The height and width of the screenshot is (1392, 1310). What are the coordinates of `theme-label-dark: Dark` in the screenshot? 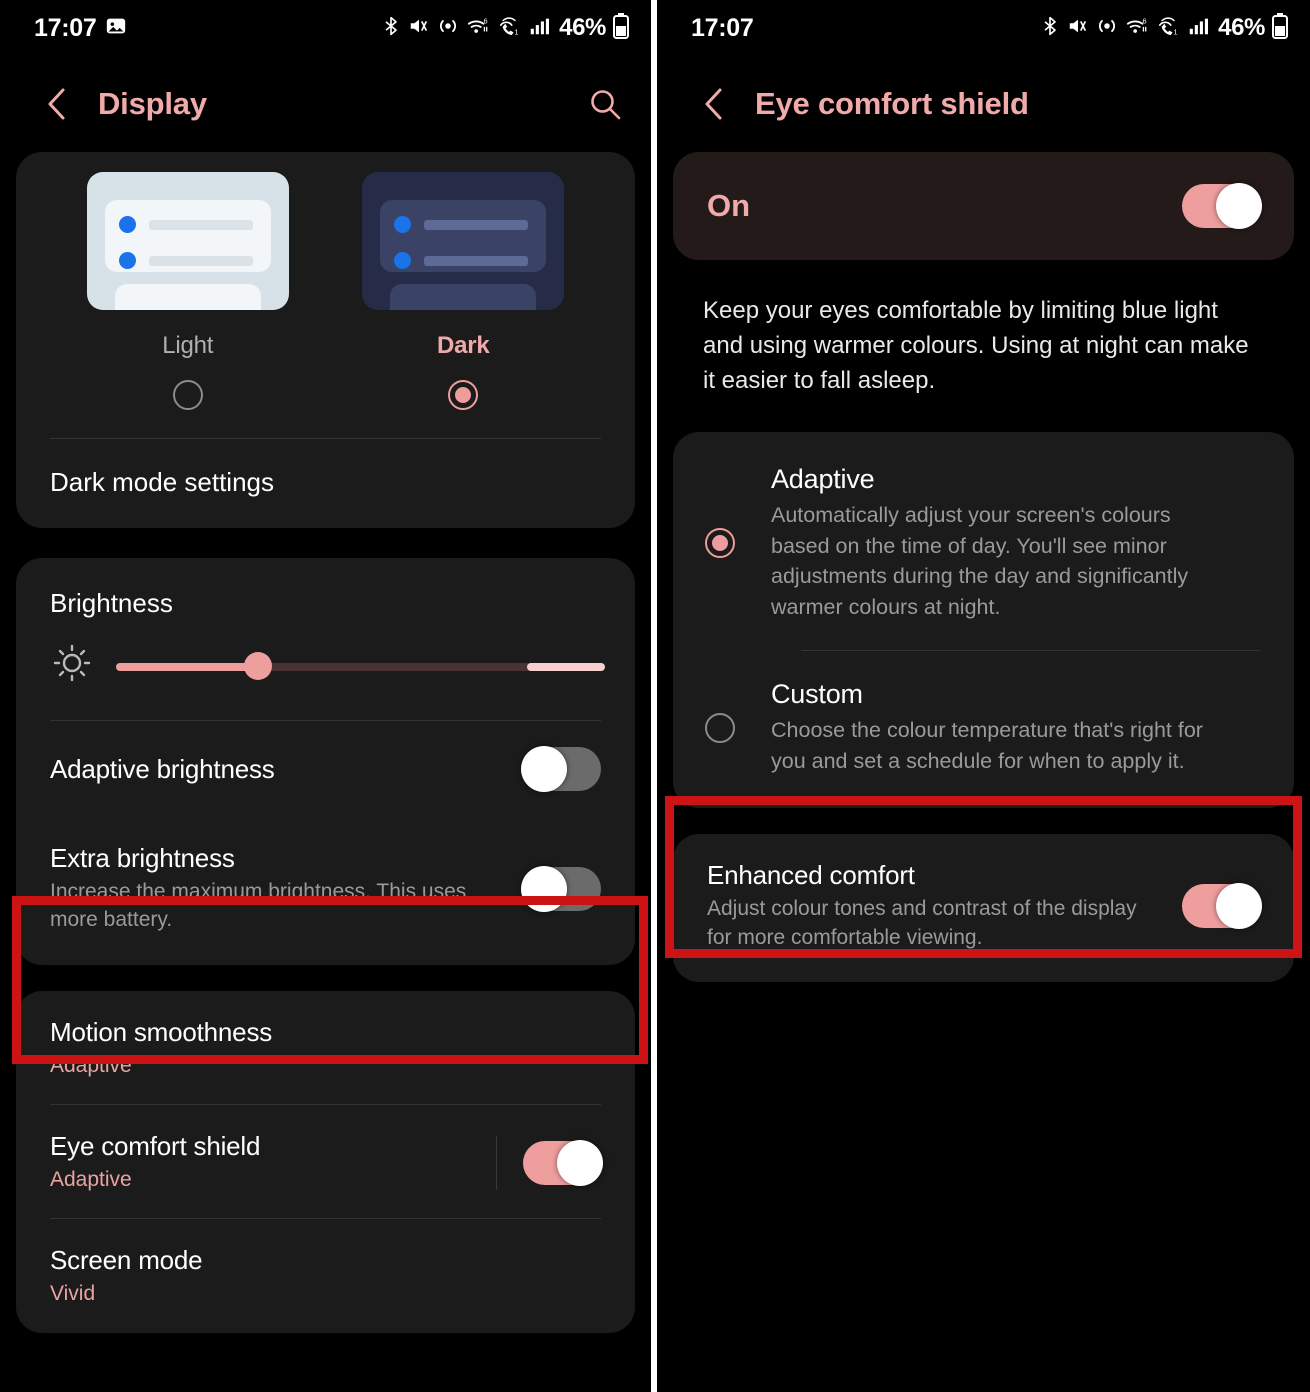 It's located at (463, 345).